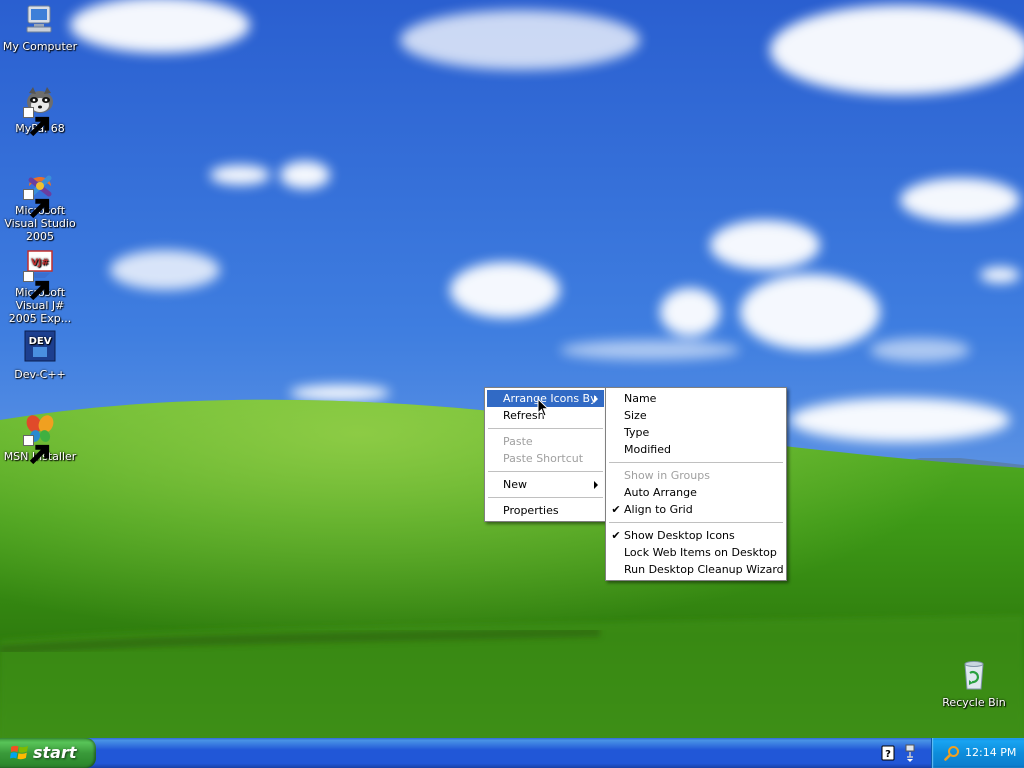 The width and height of the screenshot is (1024, 768). What do you see at coordinates (515, 484) in the screenshot?
I see `menu-item-label: New` at bounding box center [515, 484].